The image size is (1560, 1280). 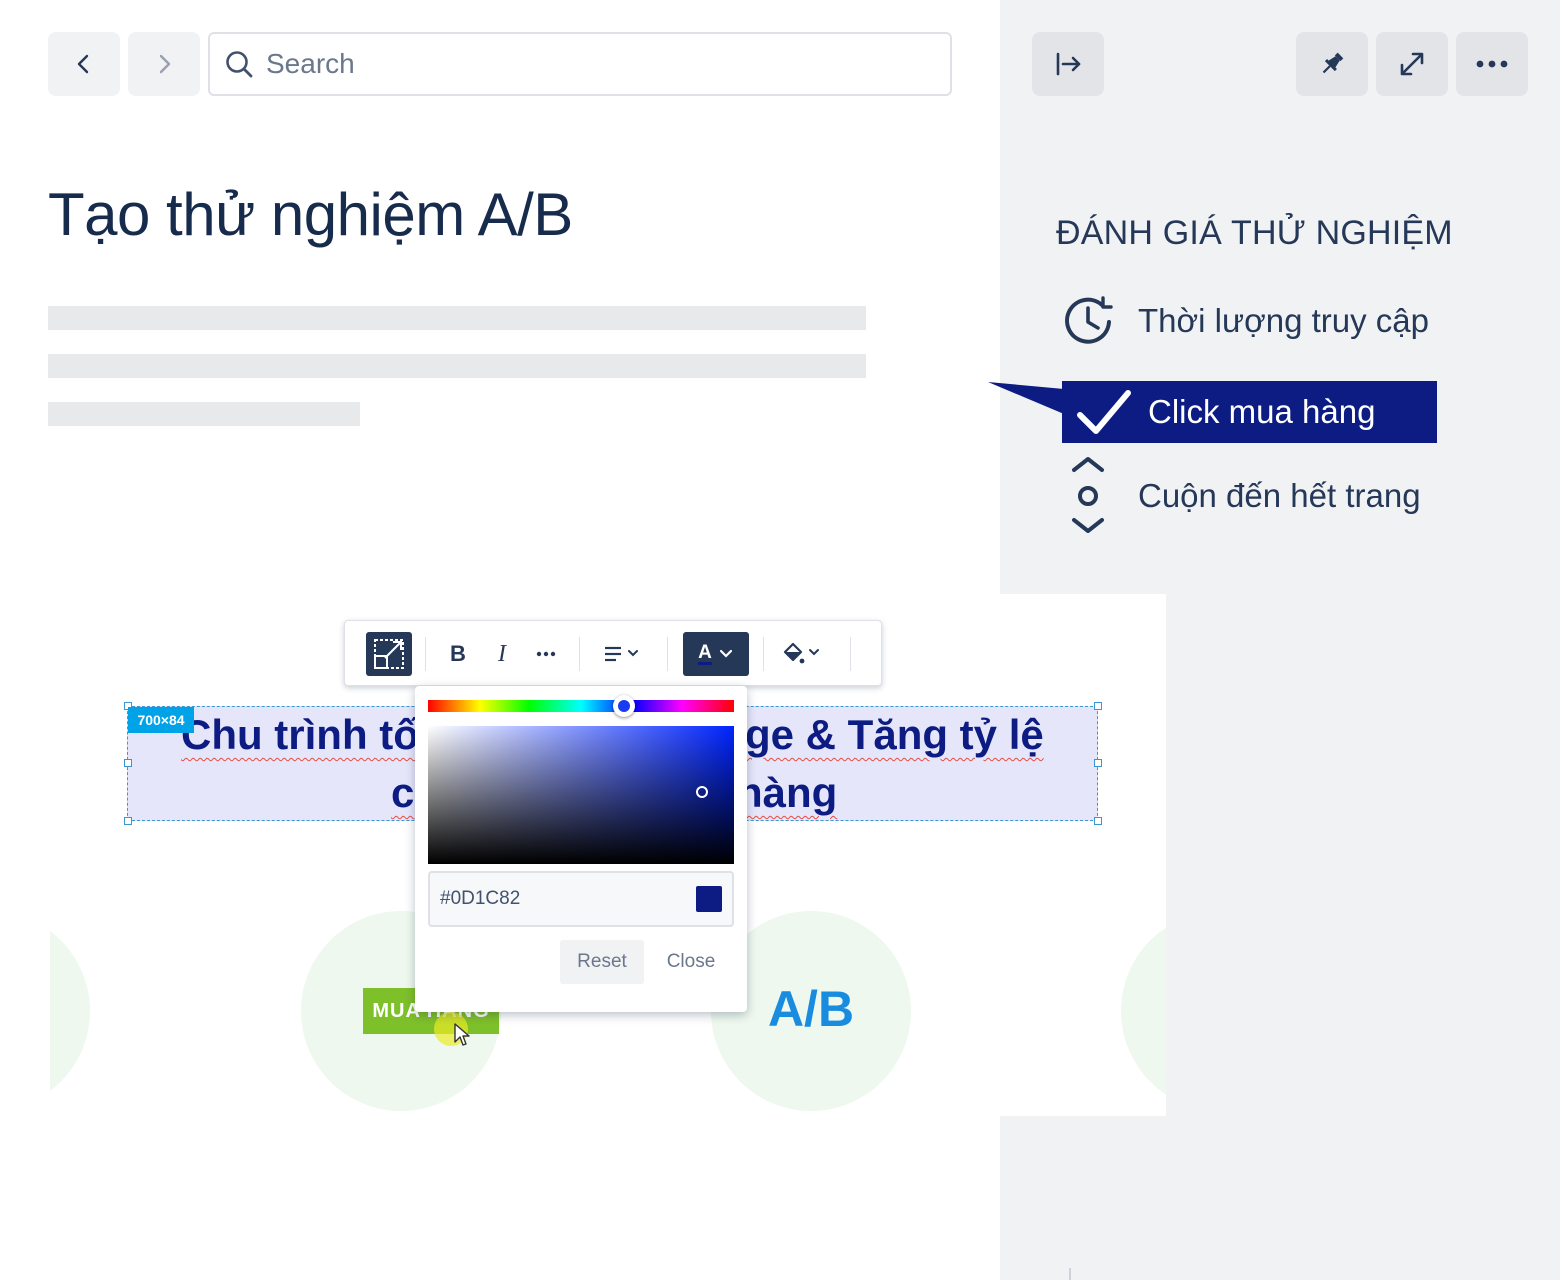 I want to click on pointer-tail, so click(x=1026, y=398).